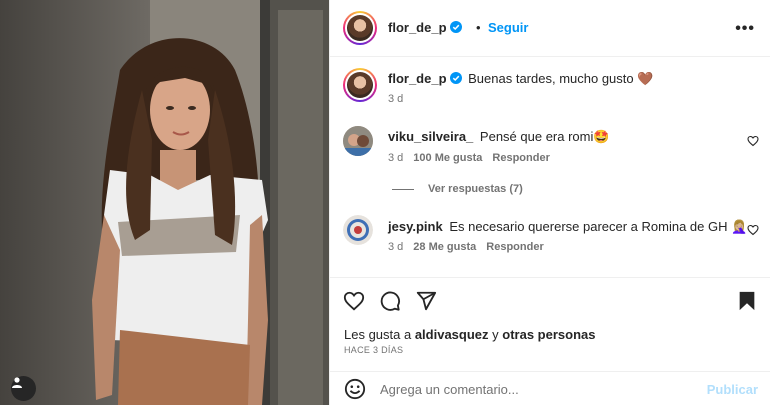  Describe the element at coordinates (747, 301) in the screenshot. I see `save-bookmark-icon` at that location.